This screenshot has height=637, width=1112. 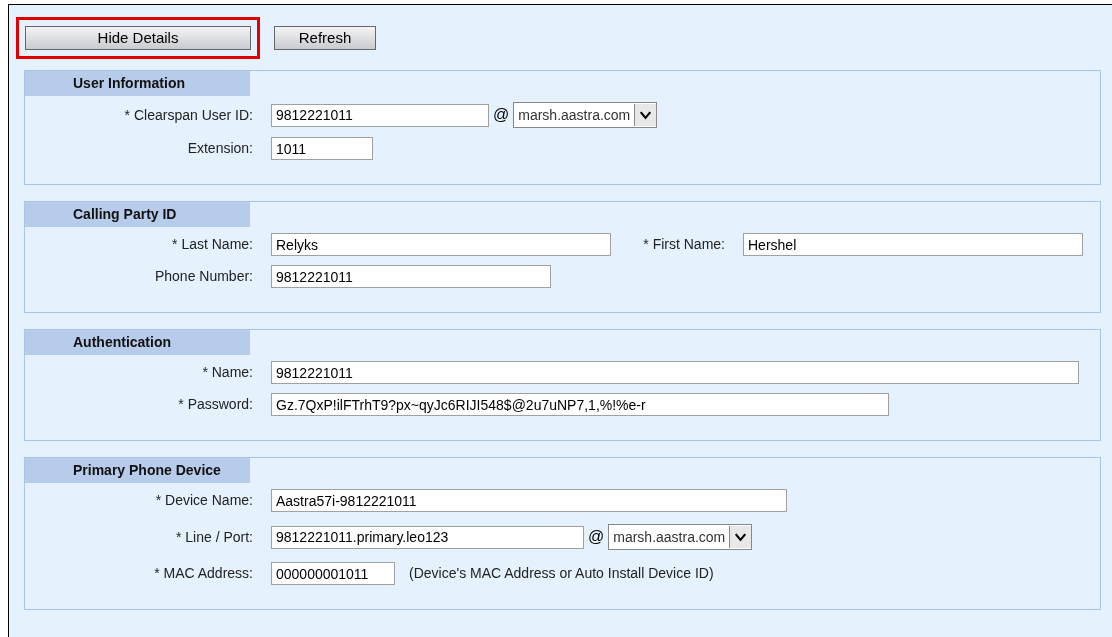 What do you see at coordinates (322, 148) in the screenshot?
I see `text-field: 1011` at bounding box center [322, 148].